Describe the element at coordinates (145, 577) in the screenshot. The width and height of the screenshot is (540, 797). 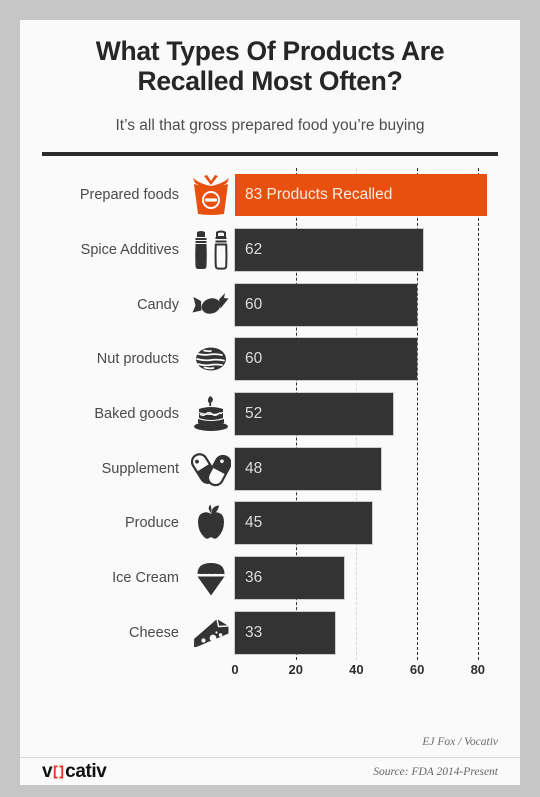
I see `category-label: Ice Cream` at that location.